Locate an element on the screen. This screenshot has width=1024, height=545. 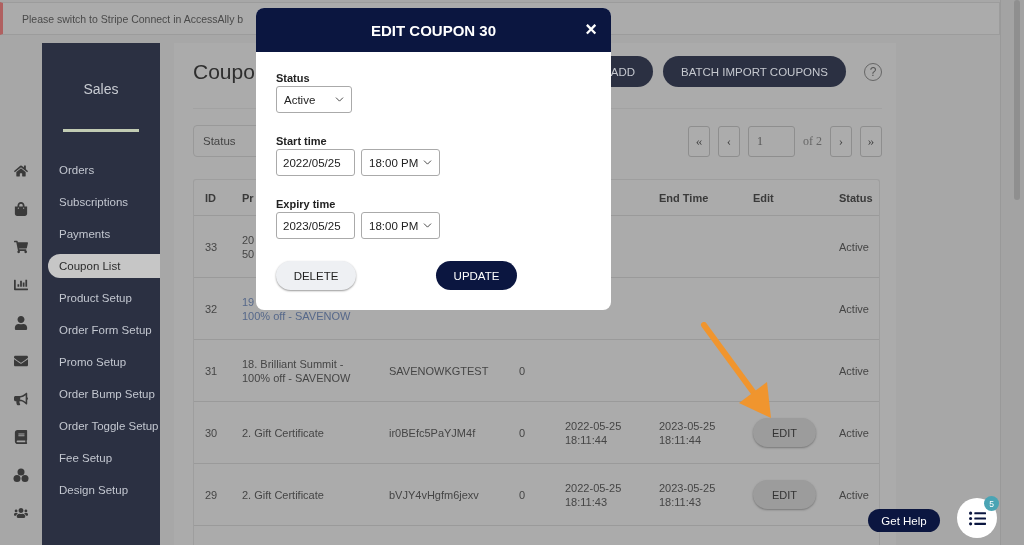
sidebar-item: Order Form Setup is located at coordinates (101, 330).